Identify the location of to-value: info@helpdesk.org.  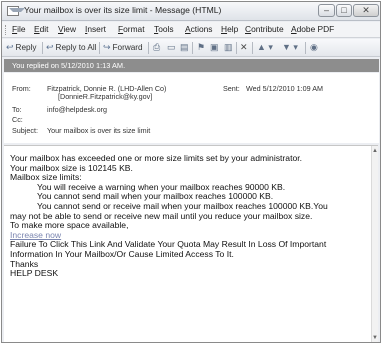
(77, 109).